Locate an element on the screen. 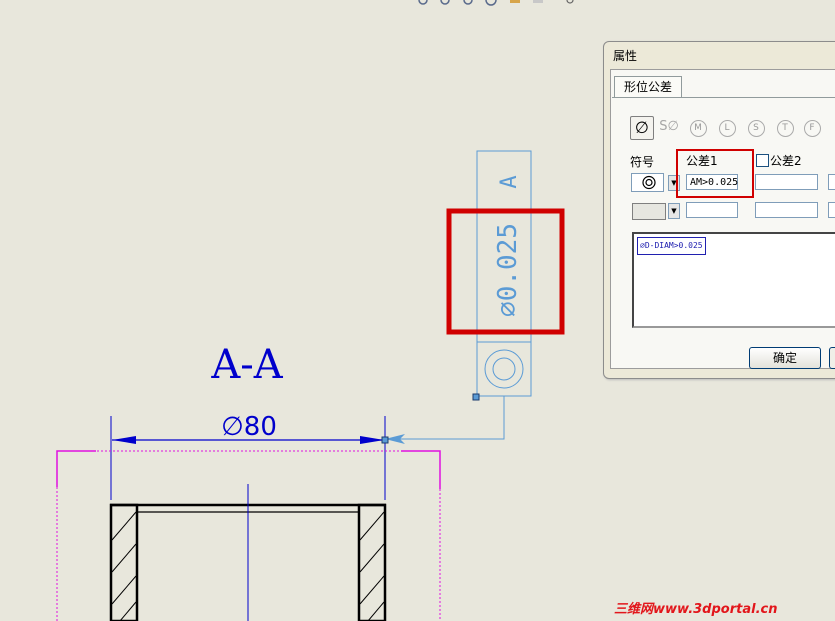  lmc-button: L is located at coordinates (727, 127).